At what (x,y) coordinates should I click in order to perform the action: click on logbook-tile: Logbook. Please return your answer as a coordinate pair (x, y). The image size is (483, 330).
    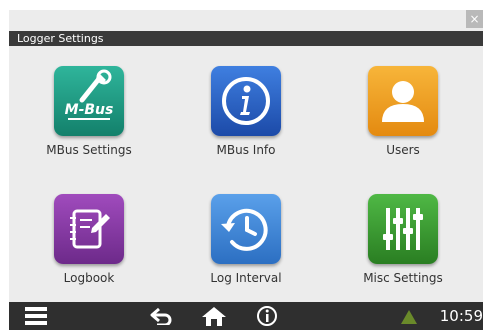
    Looking at the image, I should click on (89, 236).